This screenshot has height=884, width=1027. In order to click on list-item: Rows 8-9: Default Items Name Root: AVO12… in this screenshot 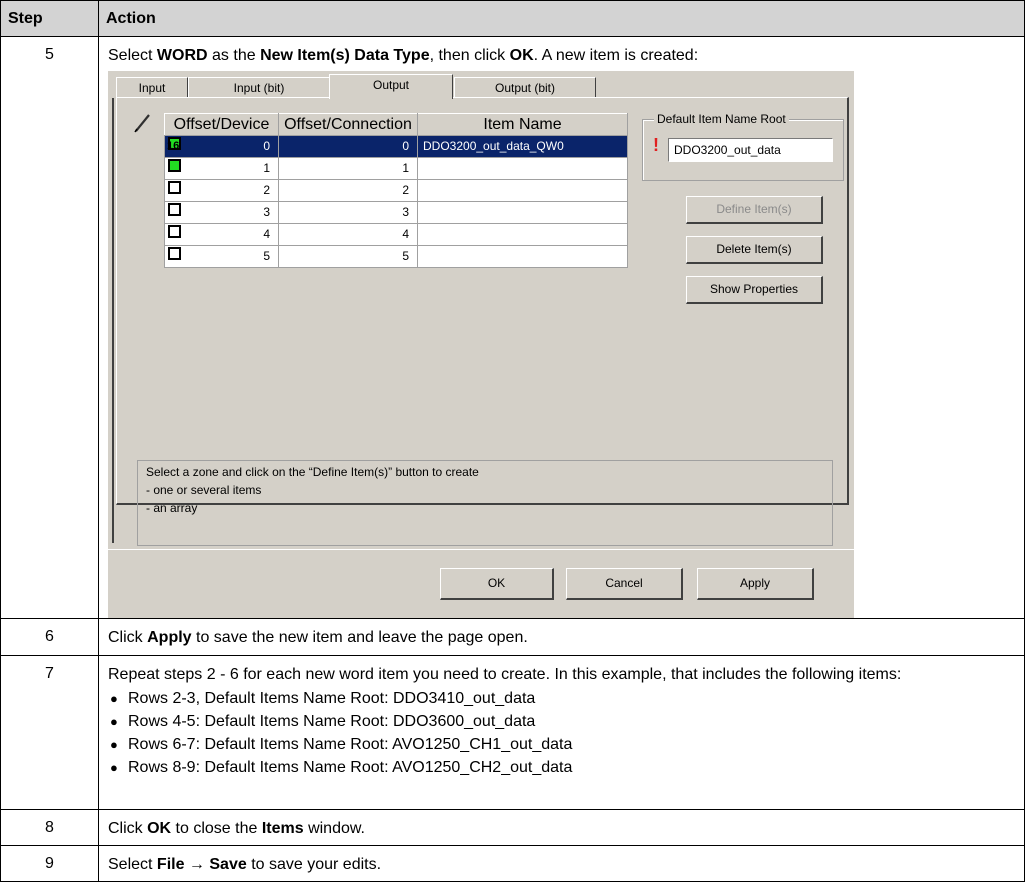, I will do `click(562, 767)`.